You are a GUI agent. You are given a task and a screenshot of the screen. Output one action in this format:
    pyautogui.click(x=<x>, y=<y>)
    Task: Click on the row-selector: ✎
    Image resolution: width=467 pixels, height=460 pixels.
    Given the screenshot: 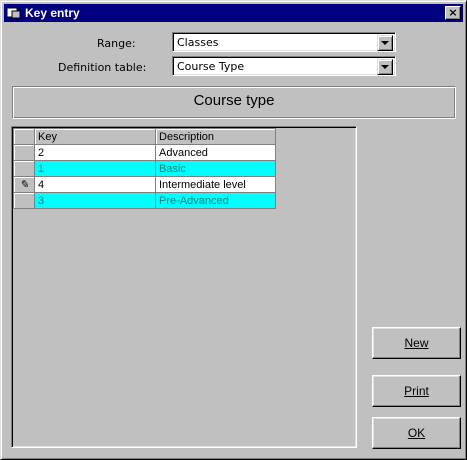 What is the action you would take?
    pyautogui.click(x=24, y=184)
    